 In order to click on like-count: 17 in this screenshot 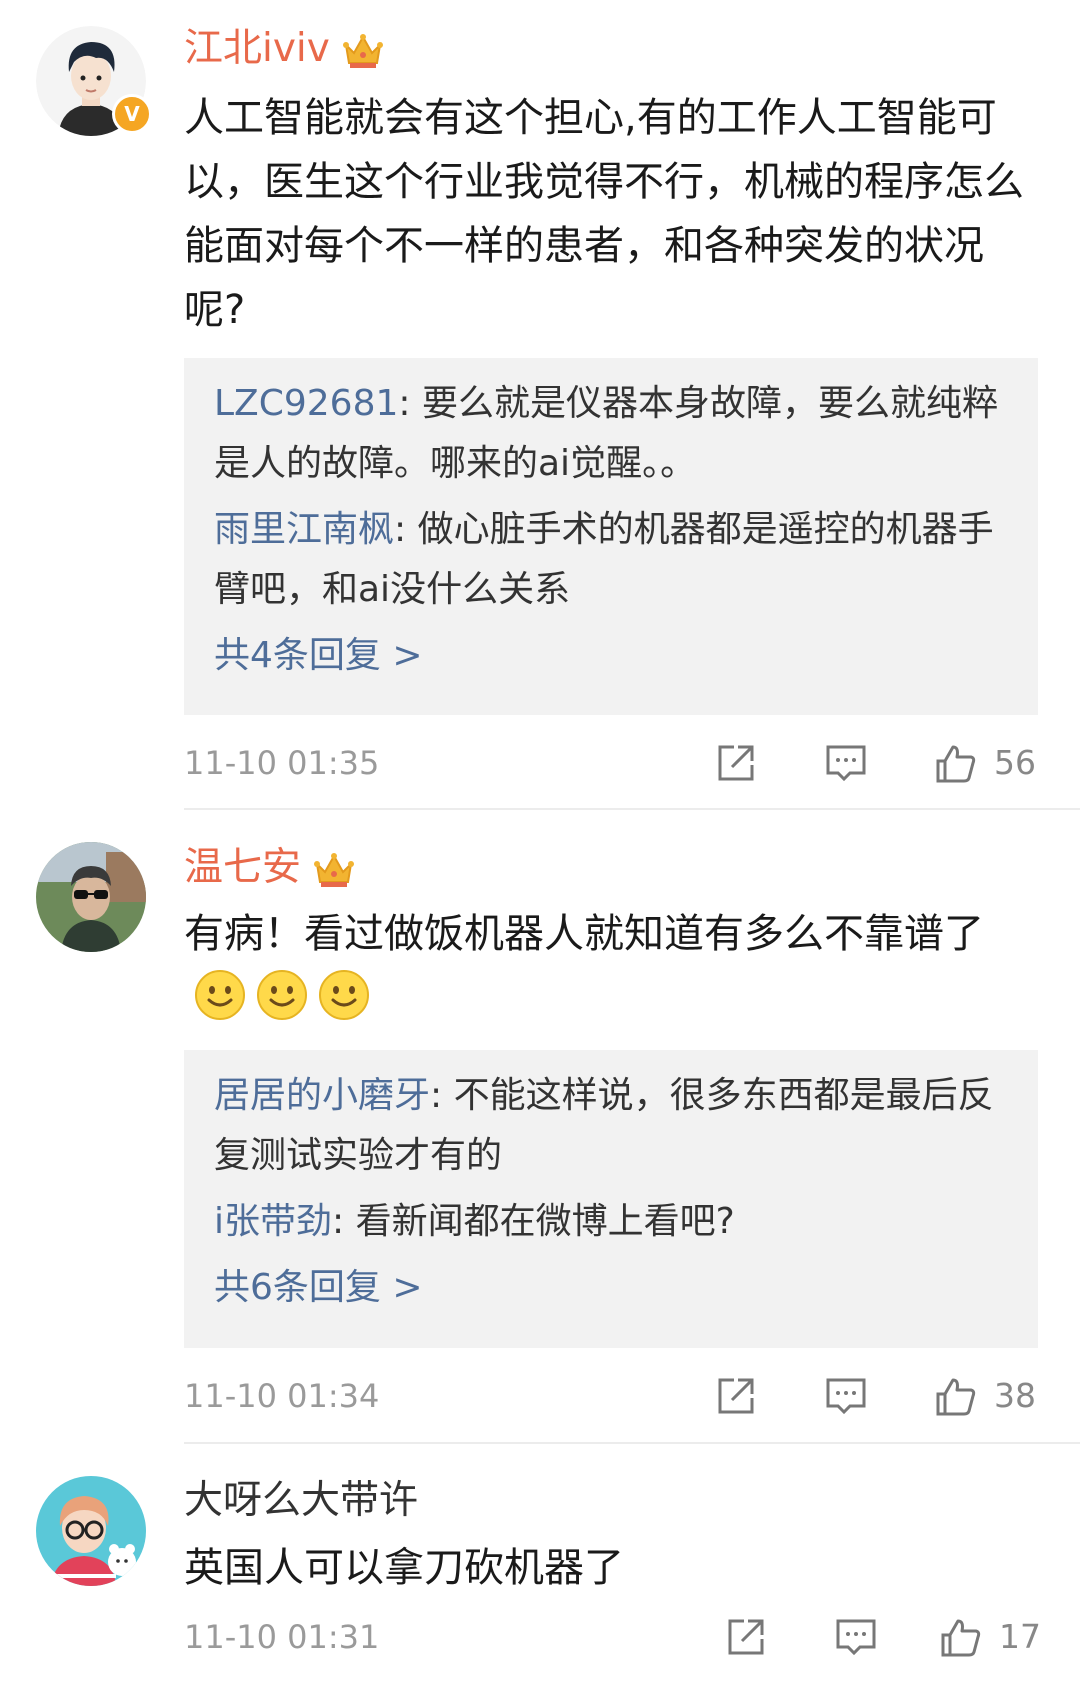, I will do `click(1020, 1636)`.